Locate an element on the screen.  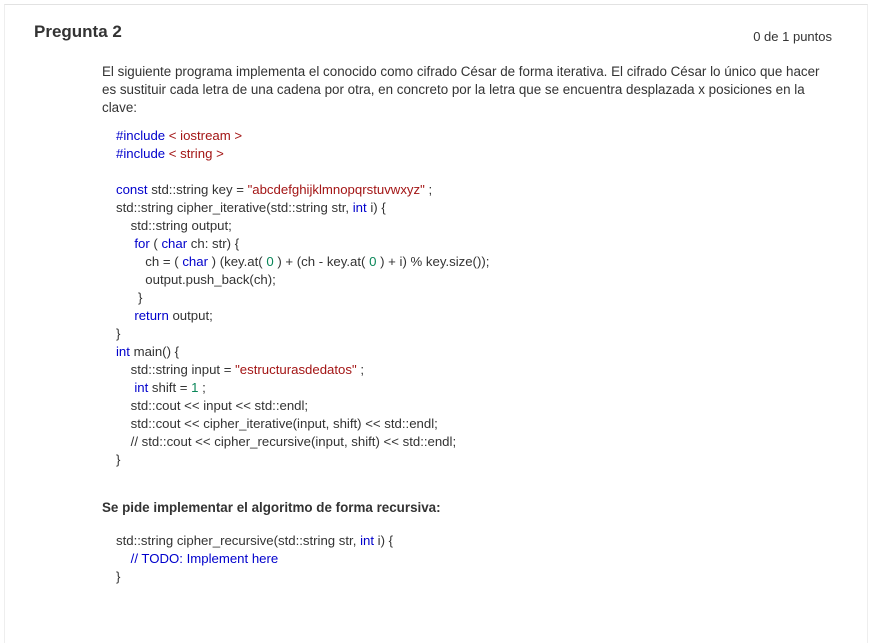
code-text: ch: str) { is located at coordinates (213, 243).